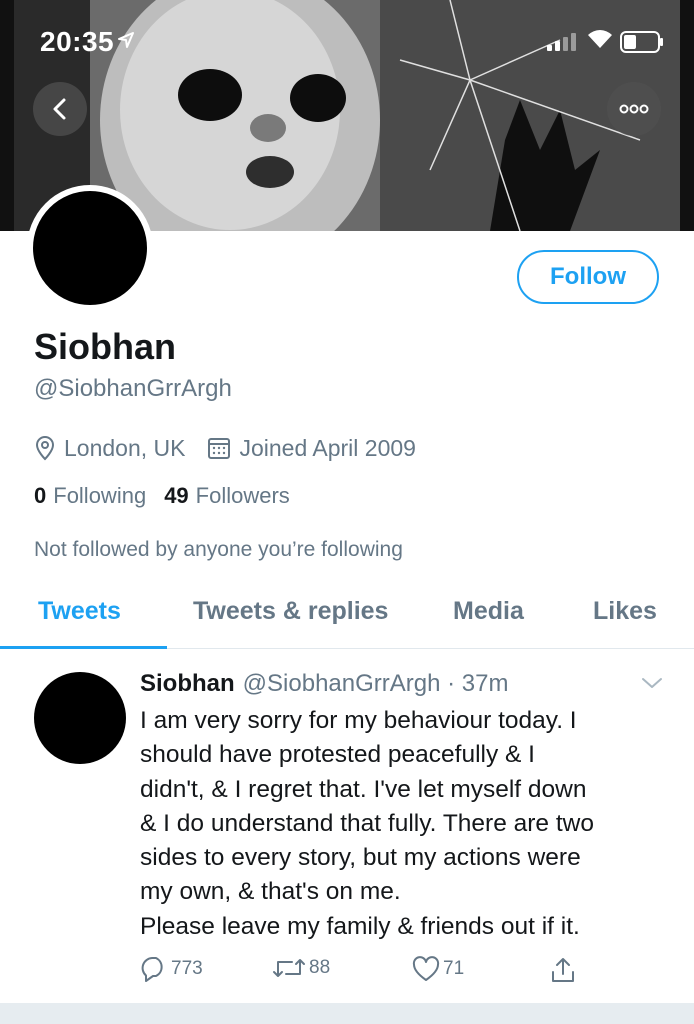 The image size is (694, 1024). I want to click on like-button: 71, so click(438, 969).